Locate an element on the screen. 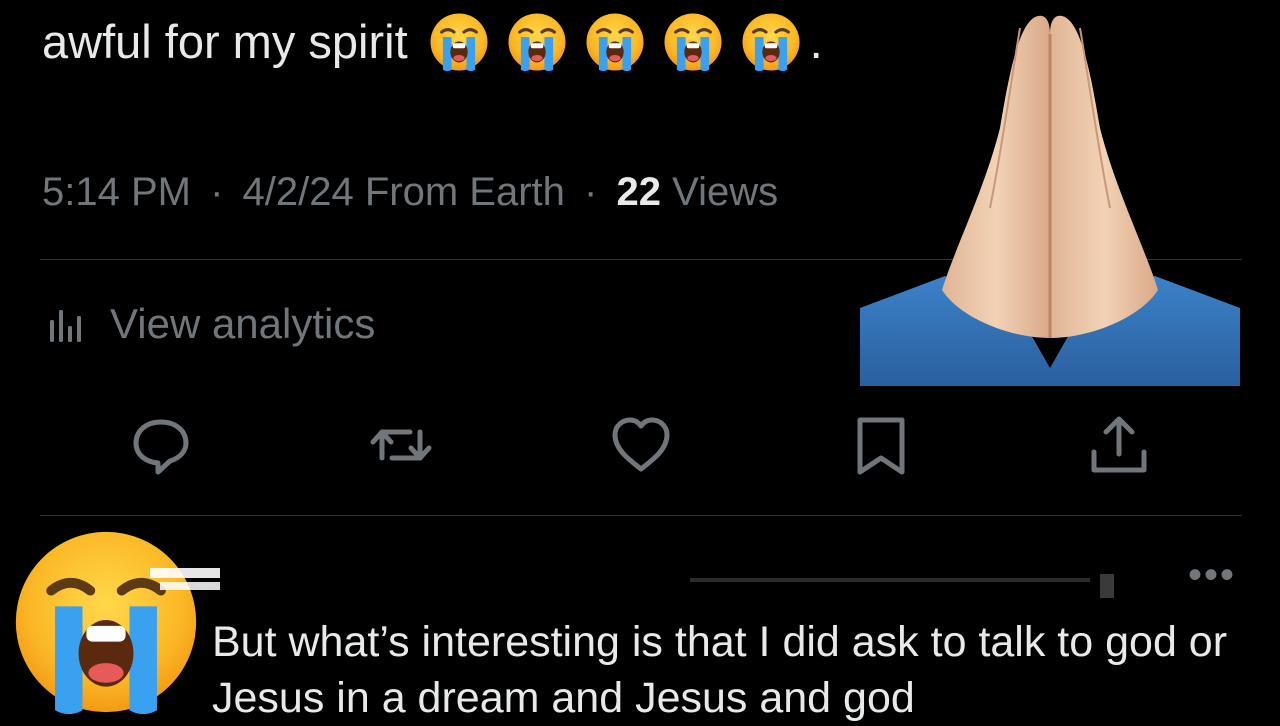 Image resolution: width=1280 pixels, height=726 pixels. tweet-time: 5:14 PM is located at coordinates (116, 192).